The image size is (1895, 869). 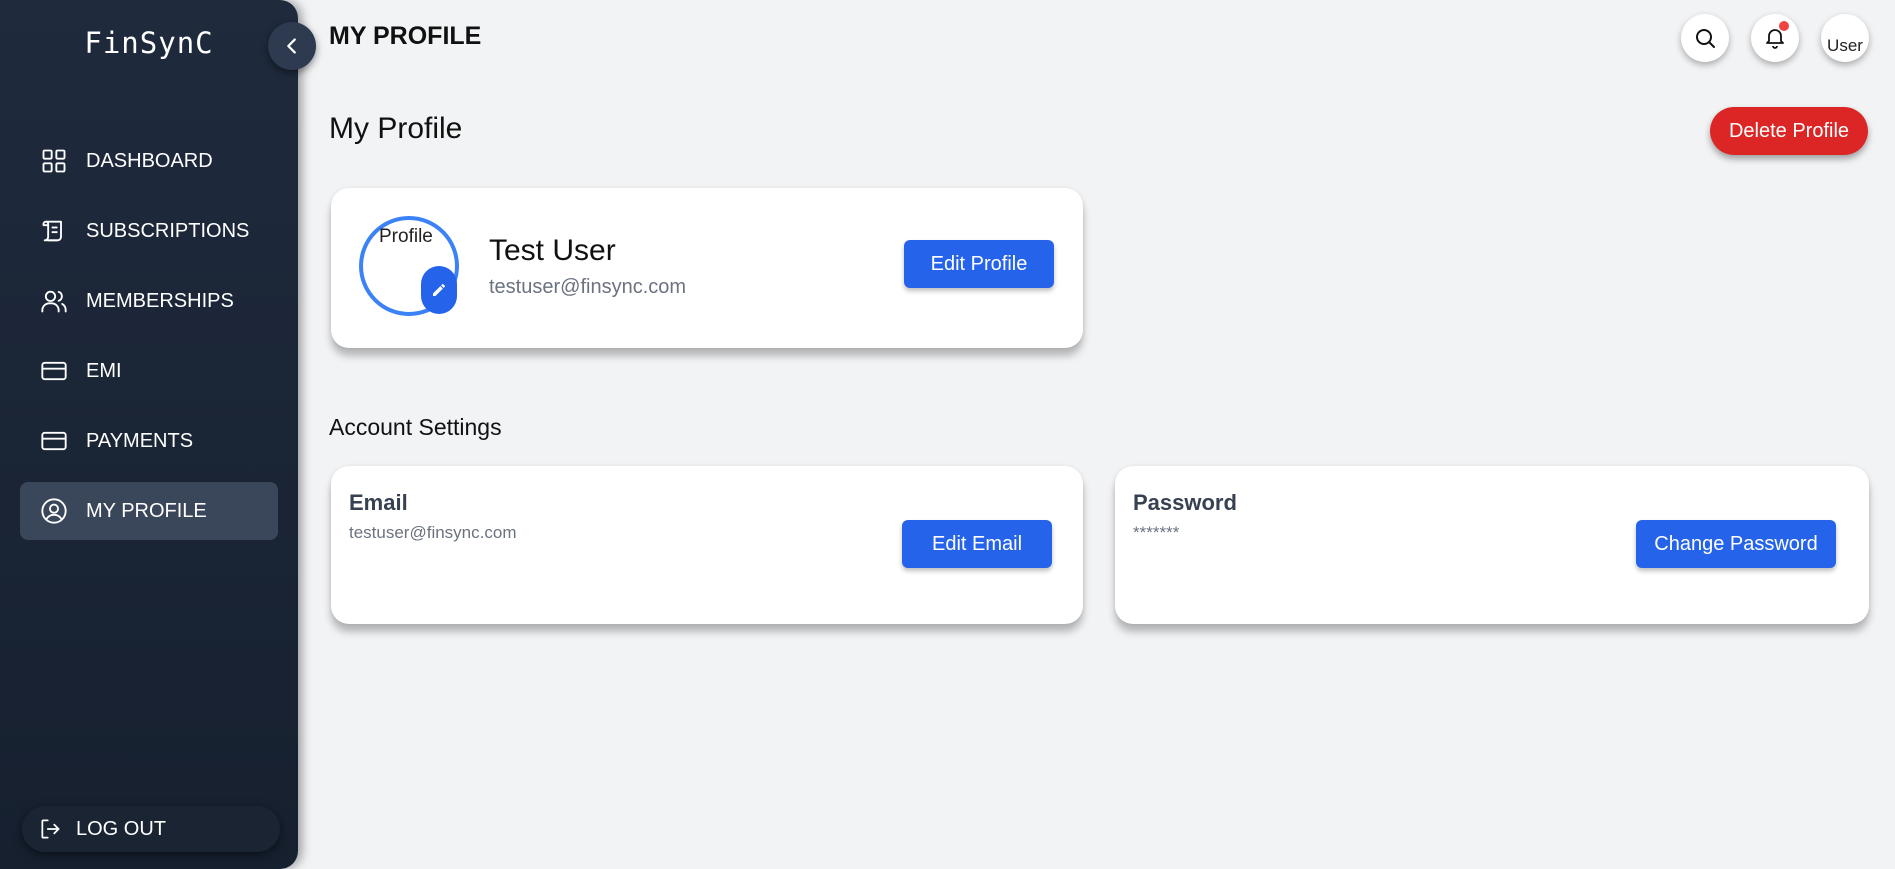 What do you see at coordinates (121, 828) in the screenshot?
I see `logout-label: LOG OUT` at bounding box center [121, 828].